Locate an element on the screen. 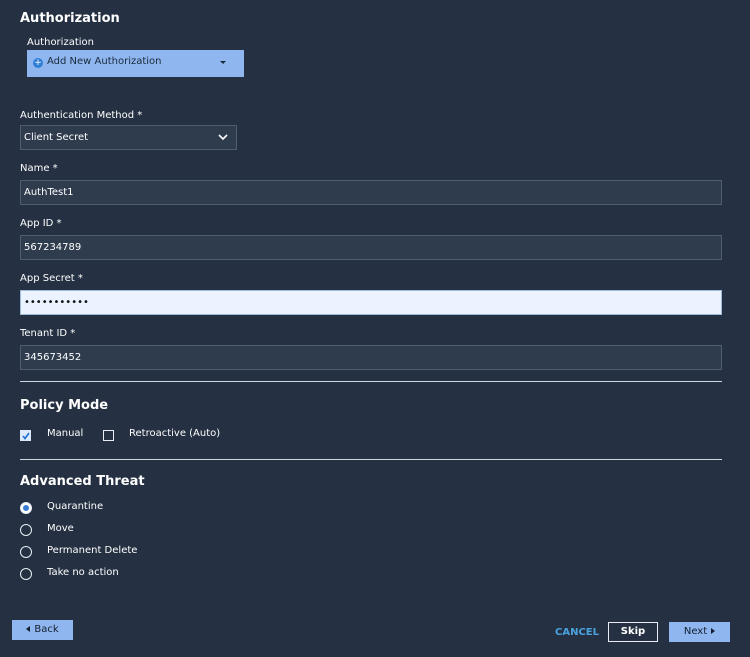 This screenshot has width=750, height=657. name-label: Name * is located at coordinates (39, 168).